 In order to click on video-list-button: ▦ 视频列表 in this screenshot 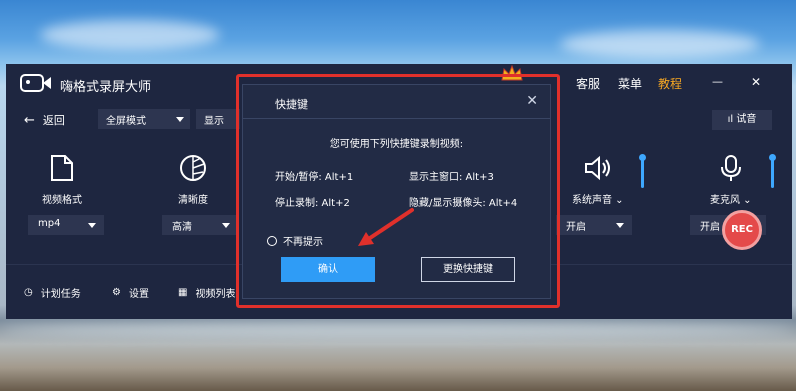, I will do `click(208, 292)`.